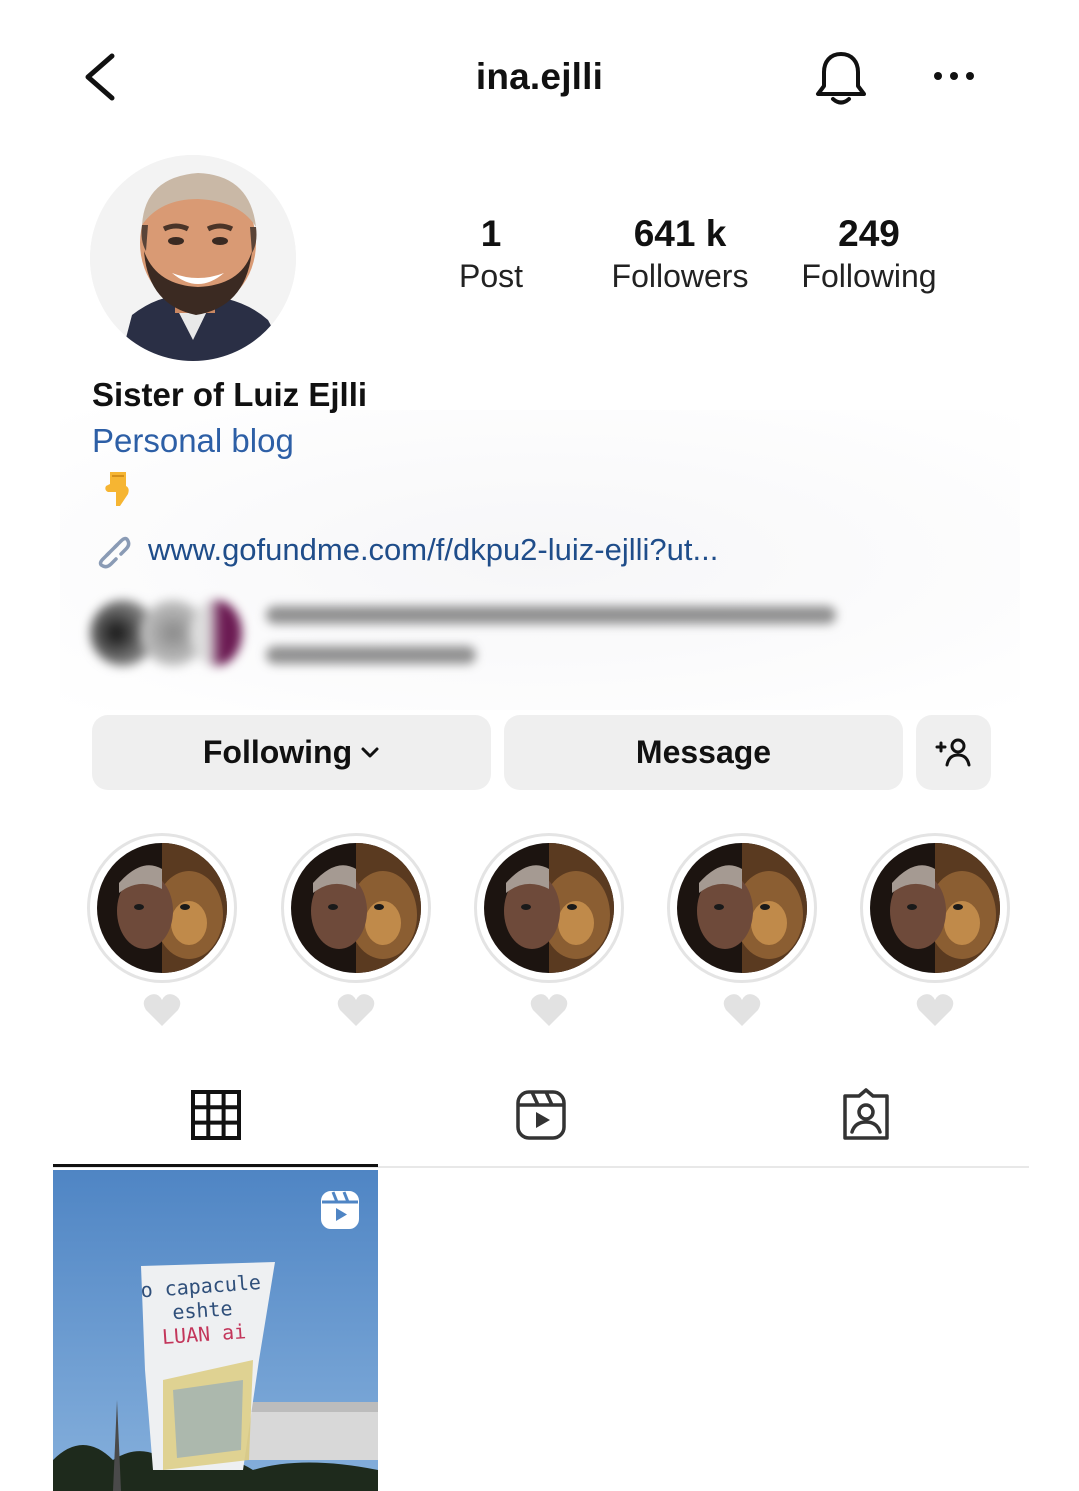 Image resolution: width=1079 pixels, height=1491 pixels. What do you see at coordinates (193, 440) in the screenshot?
I see `profile-category: Personal blog` at bounding box center [193, 440].